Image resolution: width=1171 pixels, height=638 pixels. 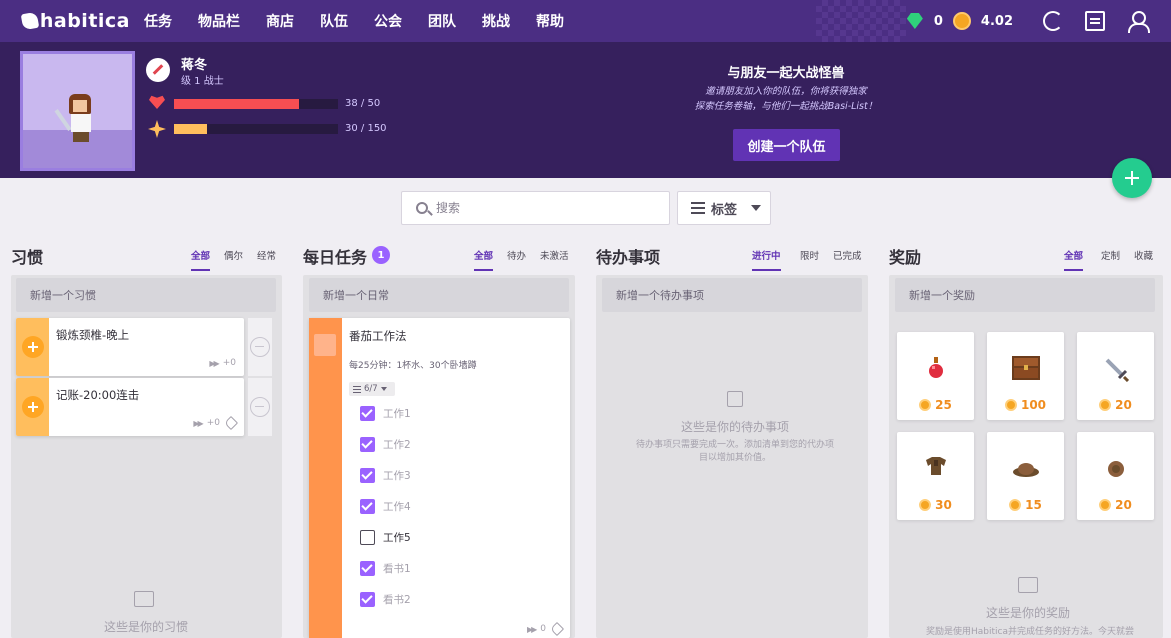 What do you see at coordinates (385, 413) in the screenshot?
I see `checklist-item: 工作1` at bounding box center [385, 413].